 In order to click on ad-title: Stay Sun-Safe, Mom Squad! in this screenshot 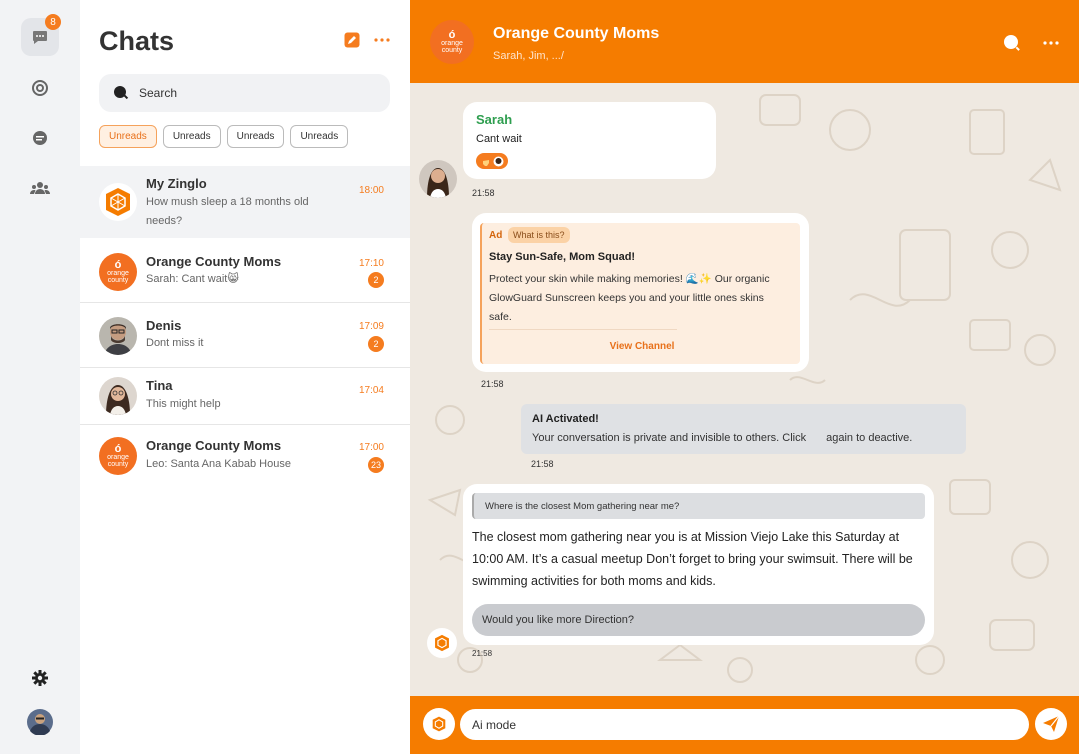, I will do `click(562, 257)`.